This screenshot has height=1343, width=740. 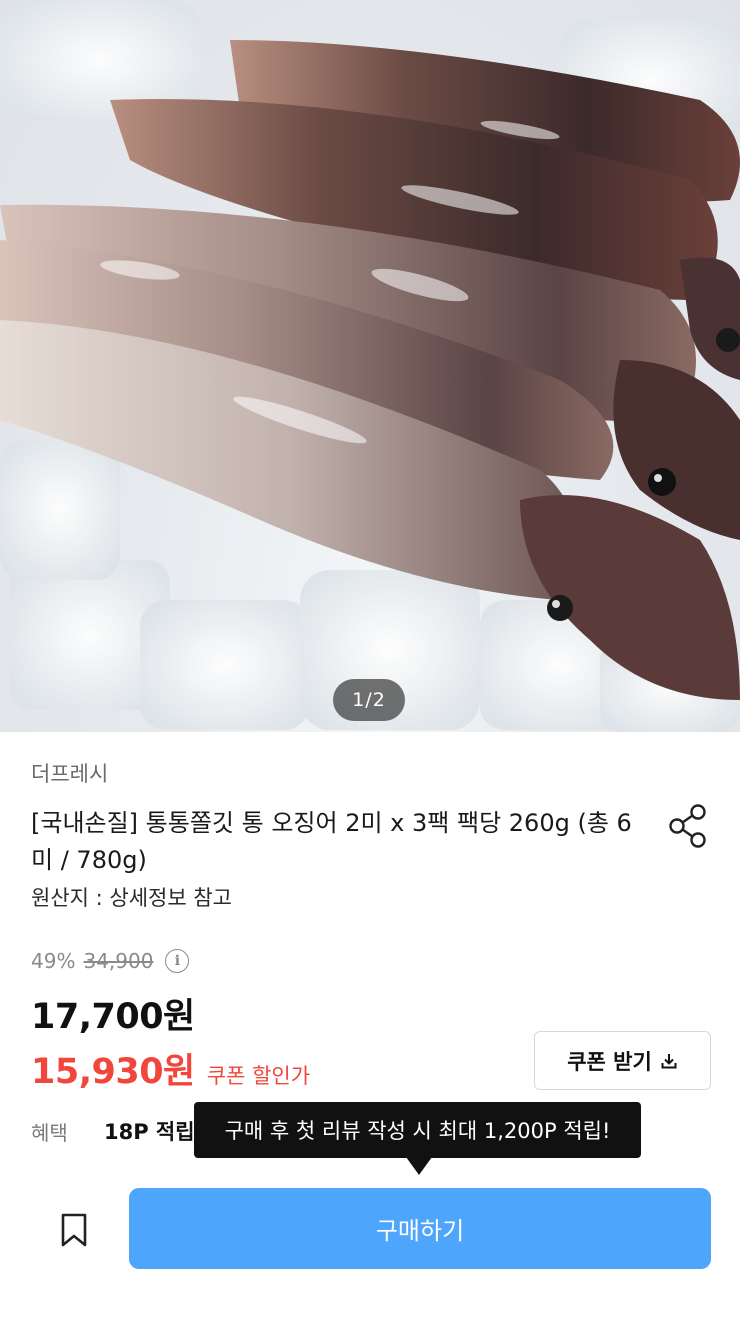 I want to click on sale-price: 17,700원, so click(x=113, y=1017).